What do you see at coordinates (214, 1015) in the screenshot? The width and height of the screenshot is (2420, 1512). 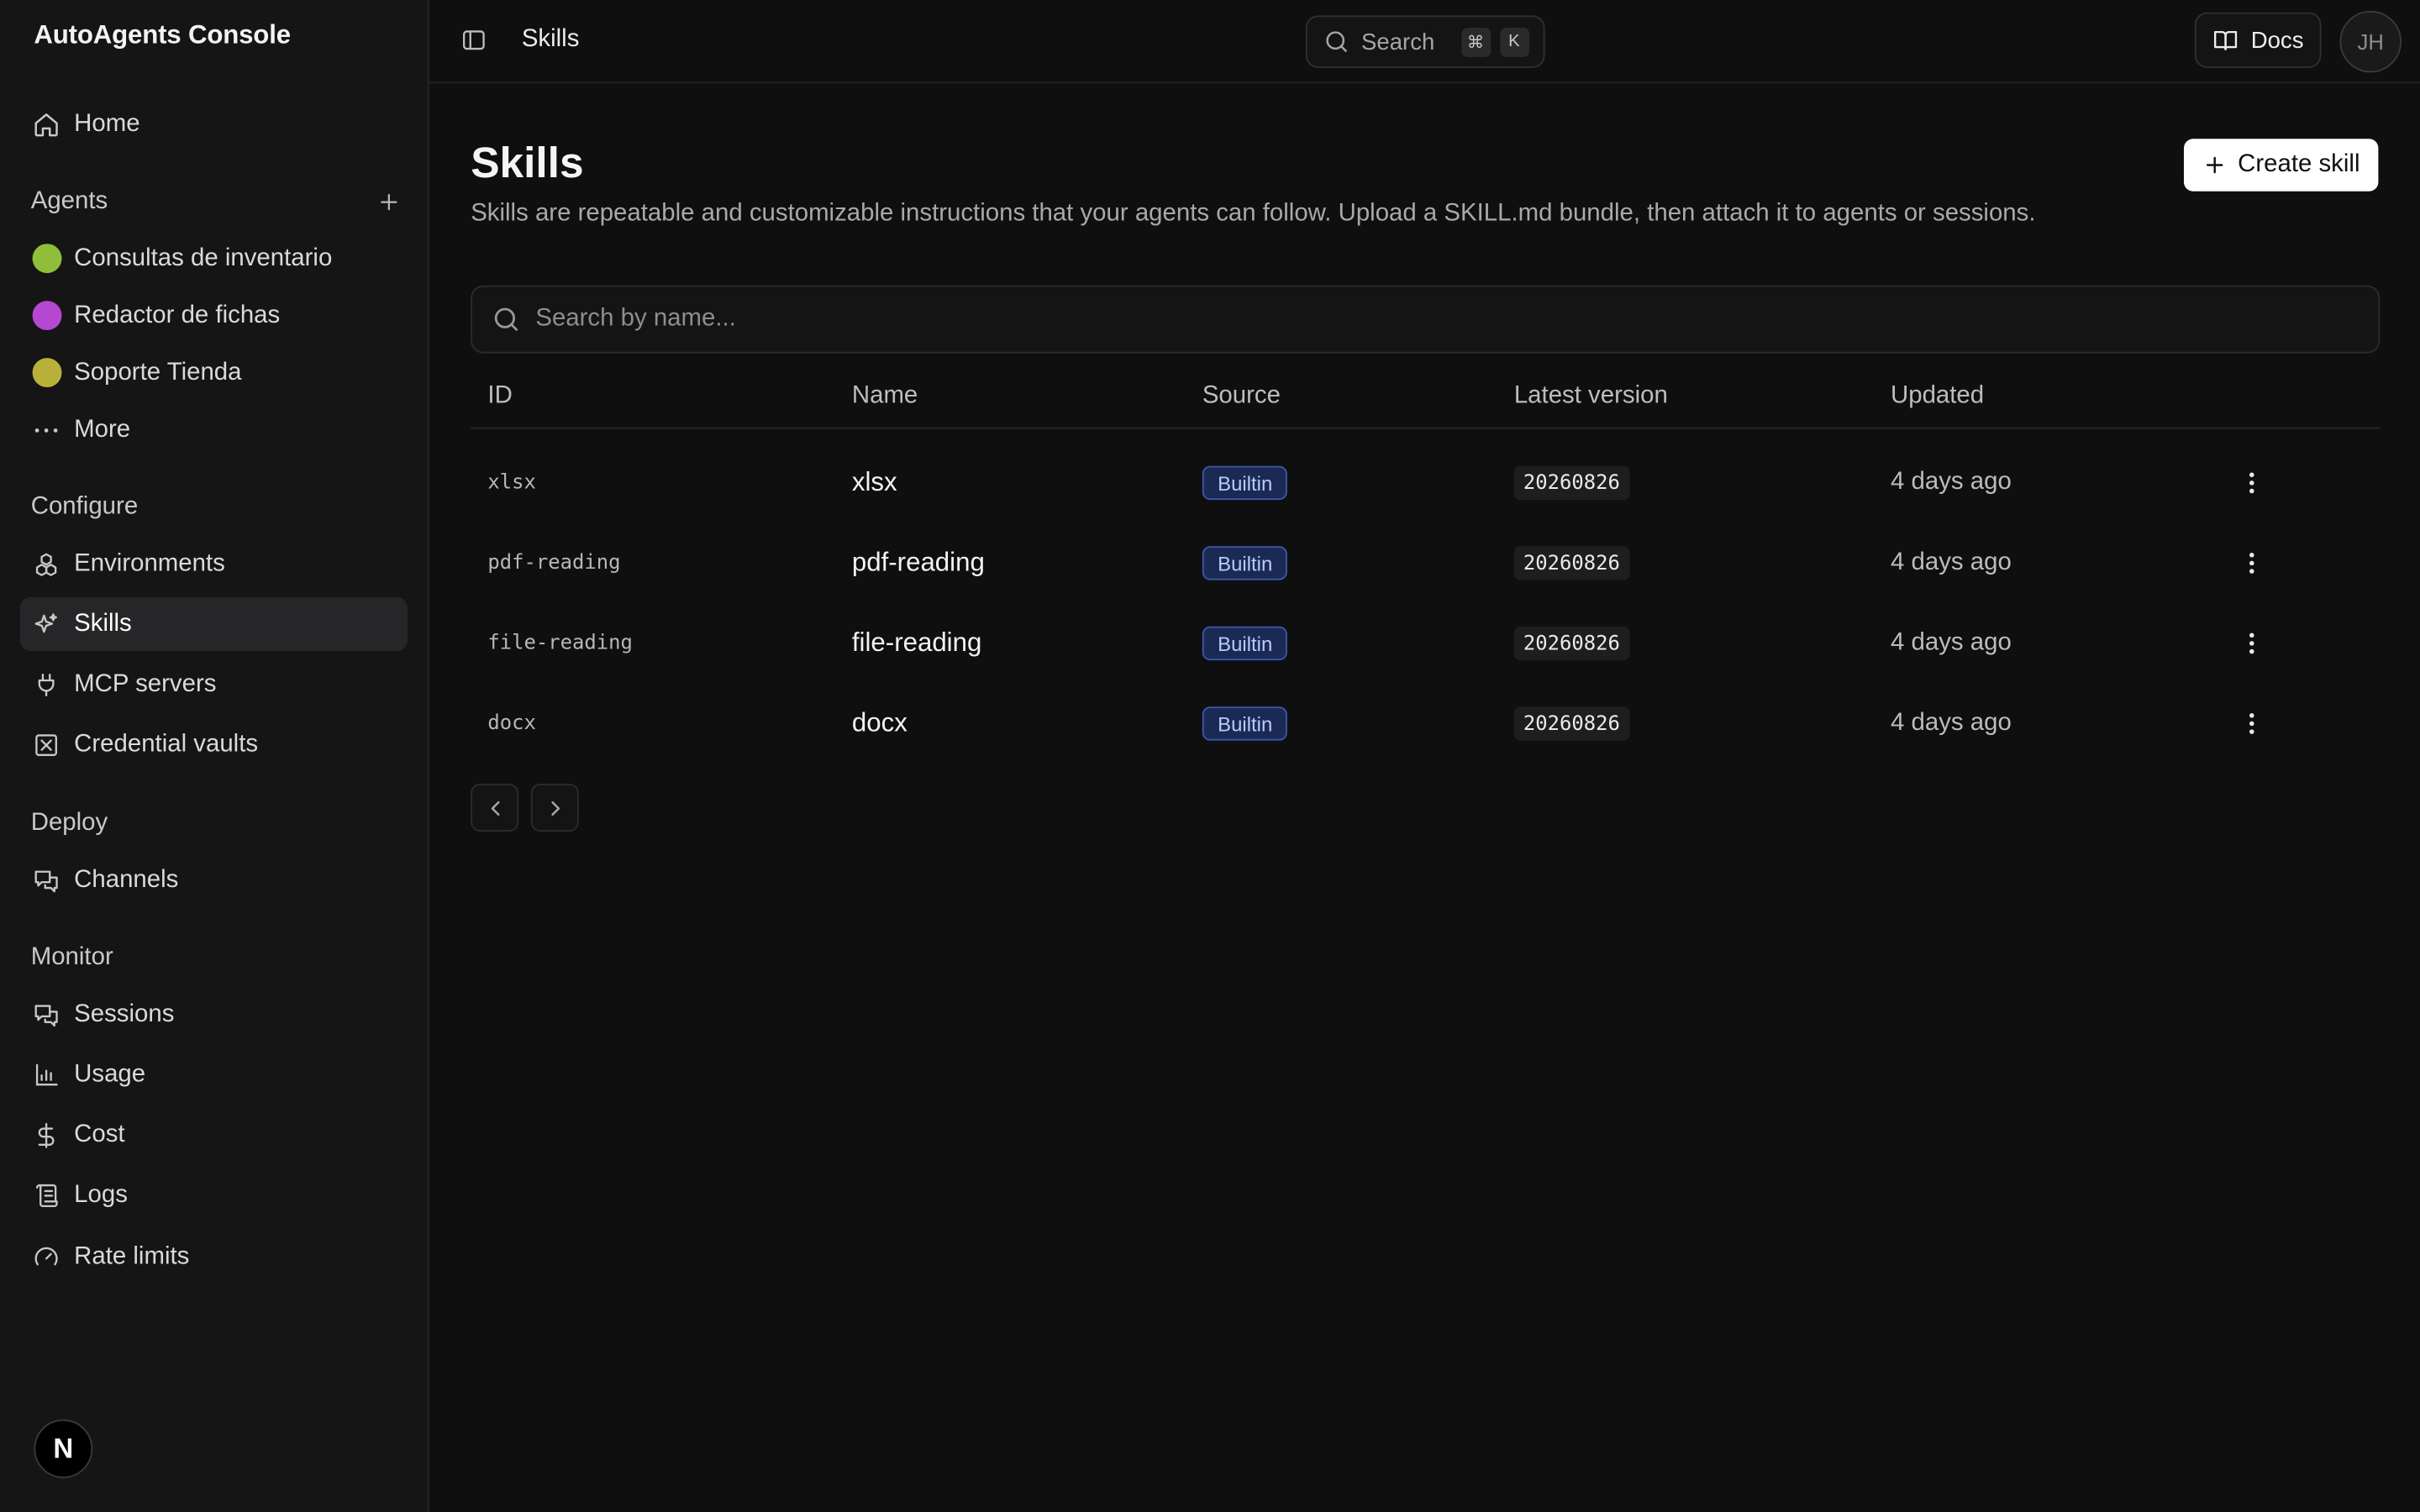 I see `sidebar-item-sessions: Sessions` at bounding box center [214, 1015].